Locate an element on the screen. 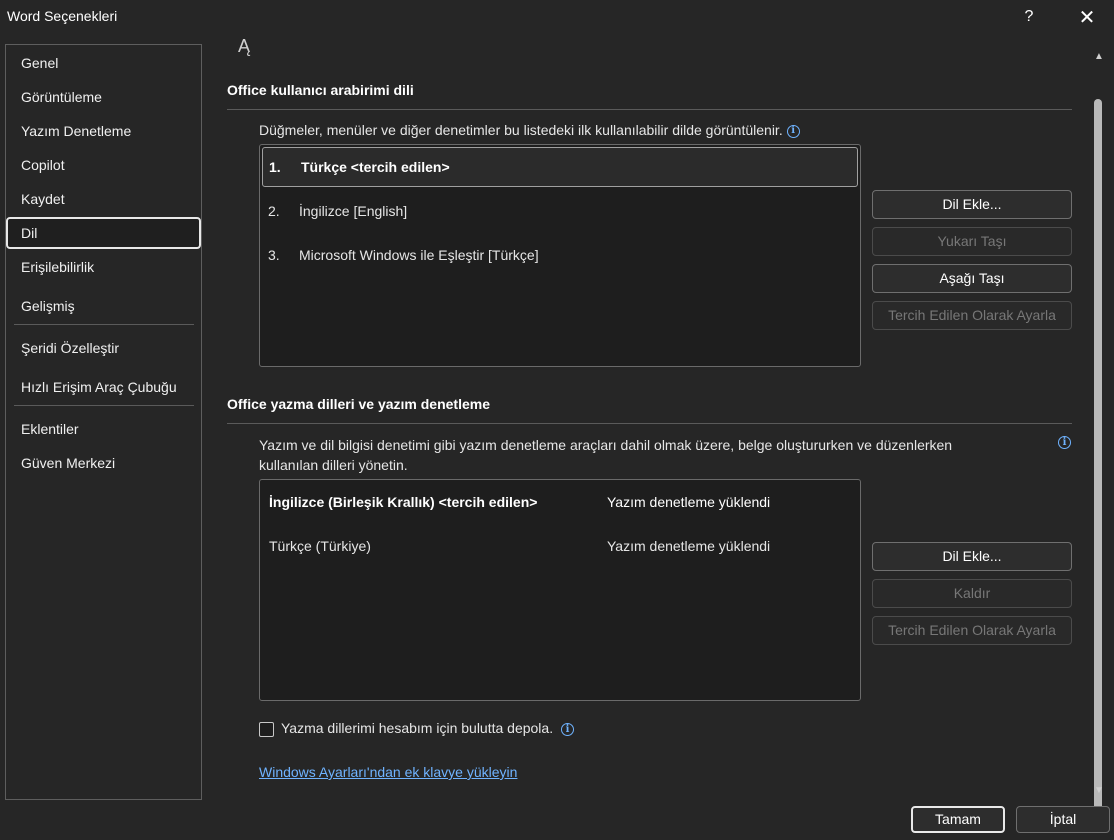 The width and height of the screenshot is (1114, 840). ui-language-row: 1. Türkçe <tercih edilen> is located at coordinates (560, 167).